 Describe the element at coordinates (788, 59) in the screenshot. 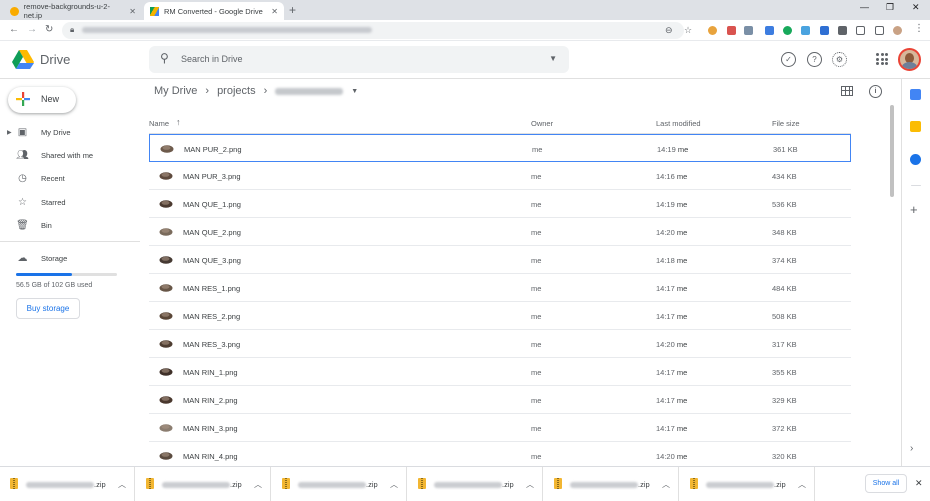

I see `offline-status-icon: ✓` at that location.